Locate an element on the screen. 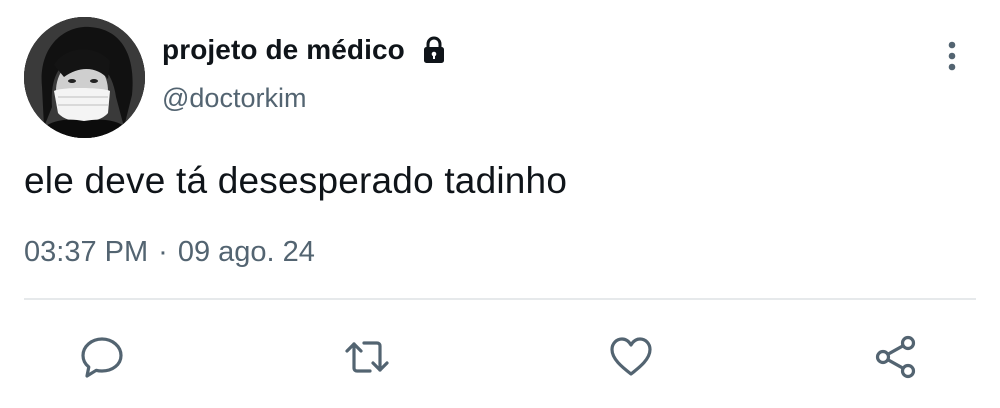 The width and height of the screenshot is (1000, 408). divider is located at coordinates (500, 299).